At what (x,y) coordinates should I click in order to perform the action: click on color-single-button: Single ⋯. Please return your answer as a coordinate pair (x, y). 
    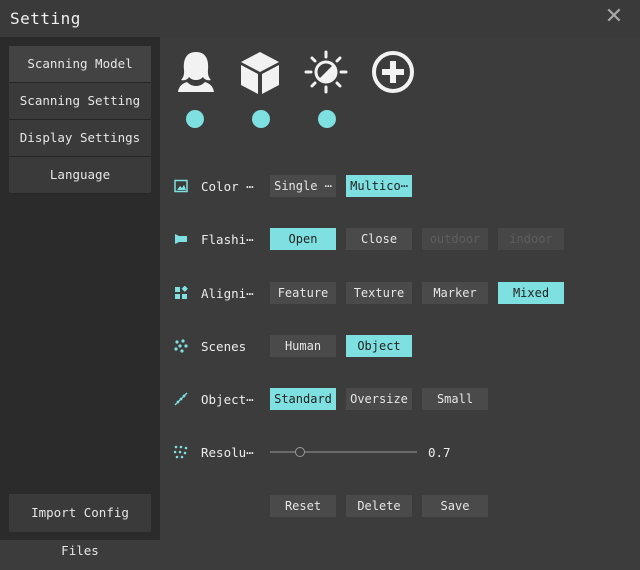
    Looking at the image, I should click on (303, 186).